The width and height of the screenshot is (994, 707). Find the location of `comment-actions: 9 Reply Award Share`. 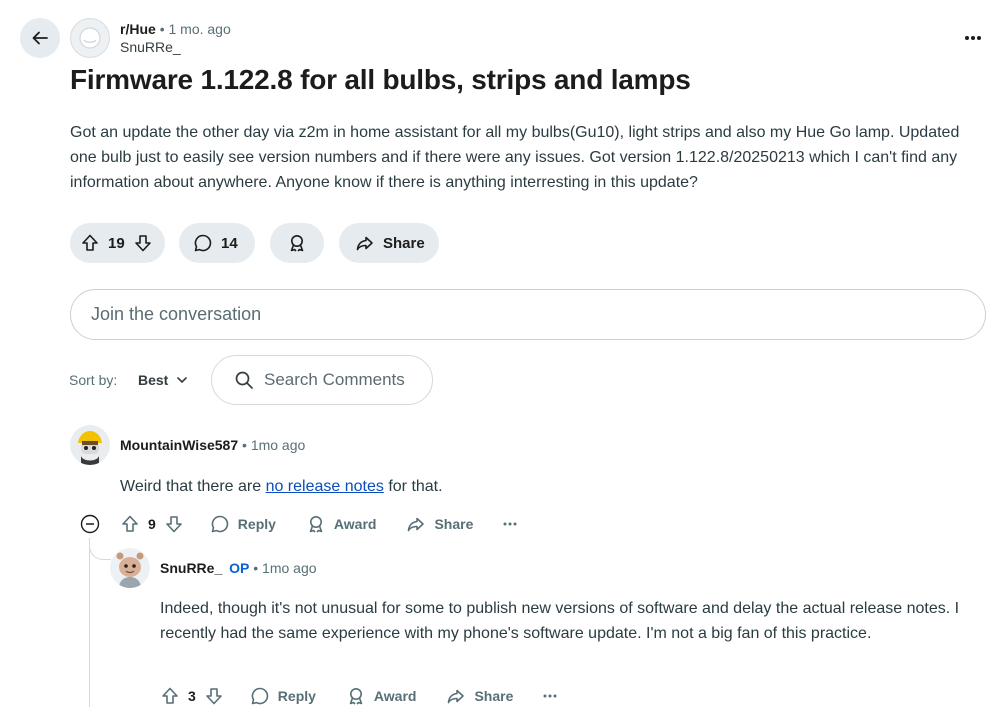

comment-actions: 9 Reply Award Share is located at coordinates (333, 524).